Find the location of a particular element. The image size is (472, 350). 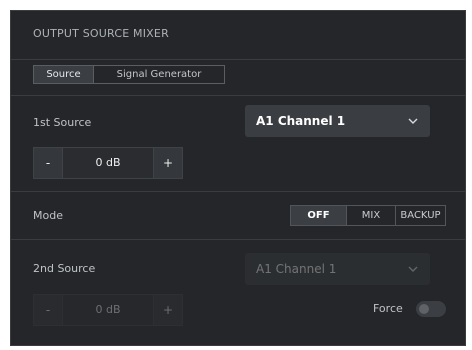

first-gain-value: 0 dB is located at coordinates (108, 163).